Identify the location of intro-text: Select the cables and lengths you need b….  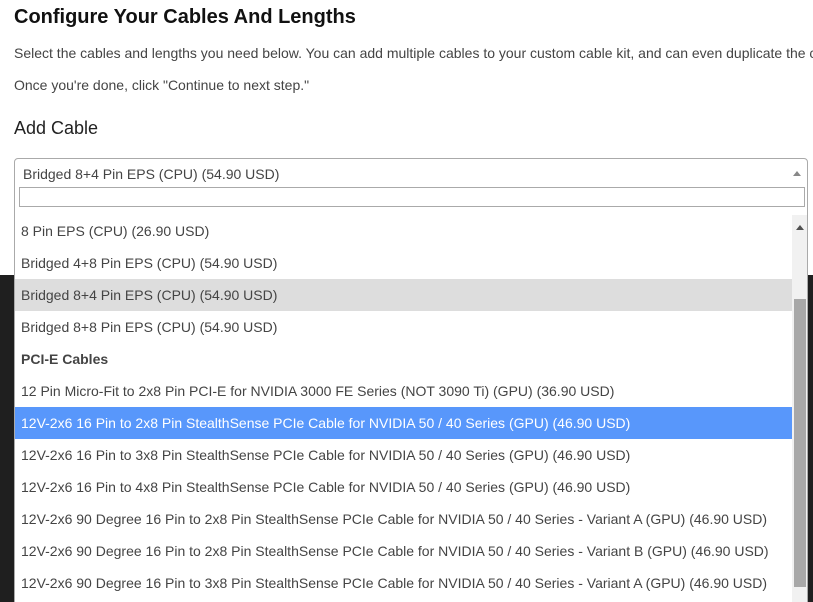
(413, 53).